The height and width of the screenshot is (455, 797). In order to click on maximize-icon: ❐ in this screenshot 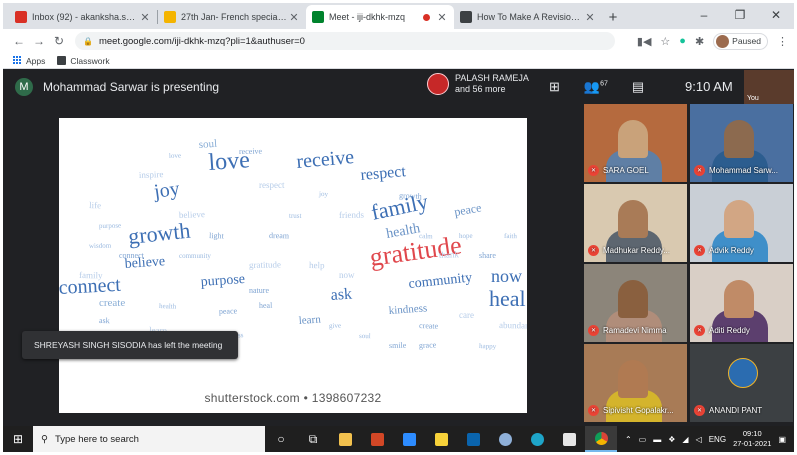, I will do `click(740, 16)`.